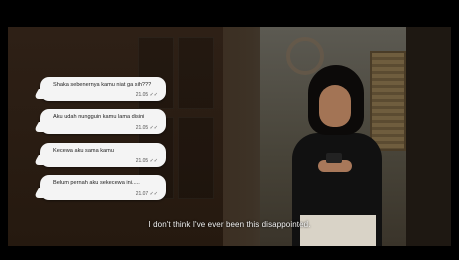  I want to click on person-face, so click(335, 106).